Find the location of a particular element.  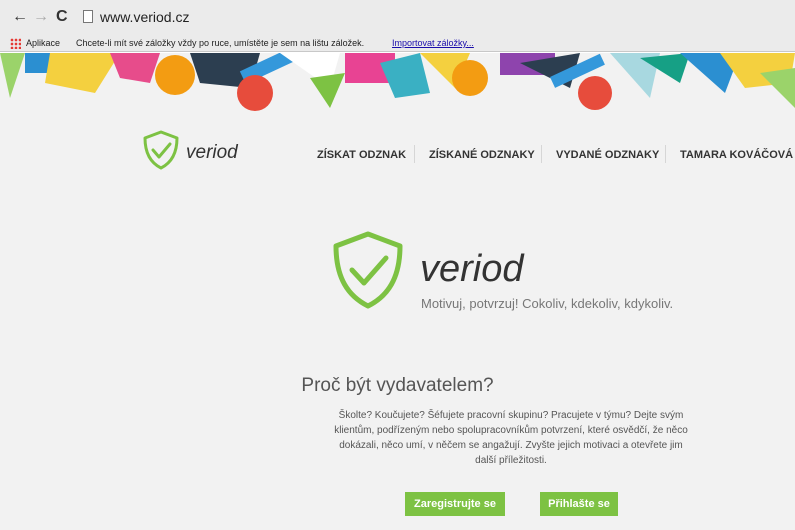

browser-address-bar: ← → C www.veriod.cz is located at coordinates (397, 17).